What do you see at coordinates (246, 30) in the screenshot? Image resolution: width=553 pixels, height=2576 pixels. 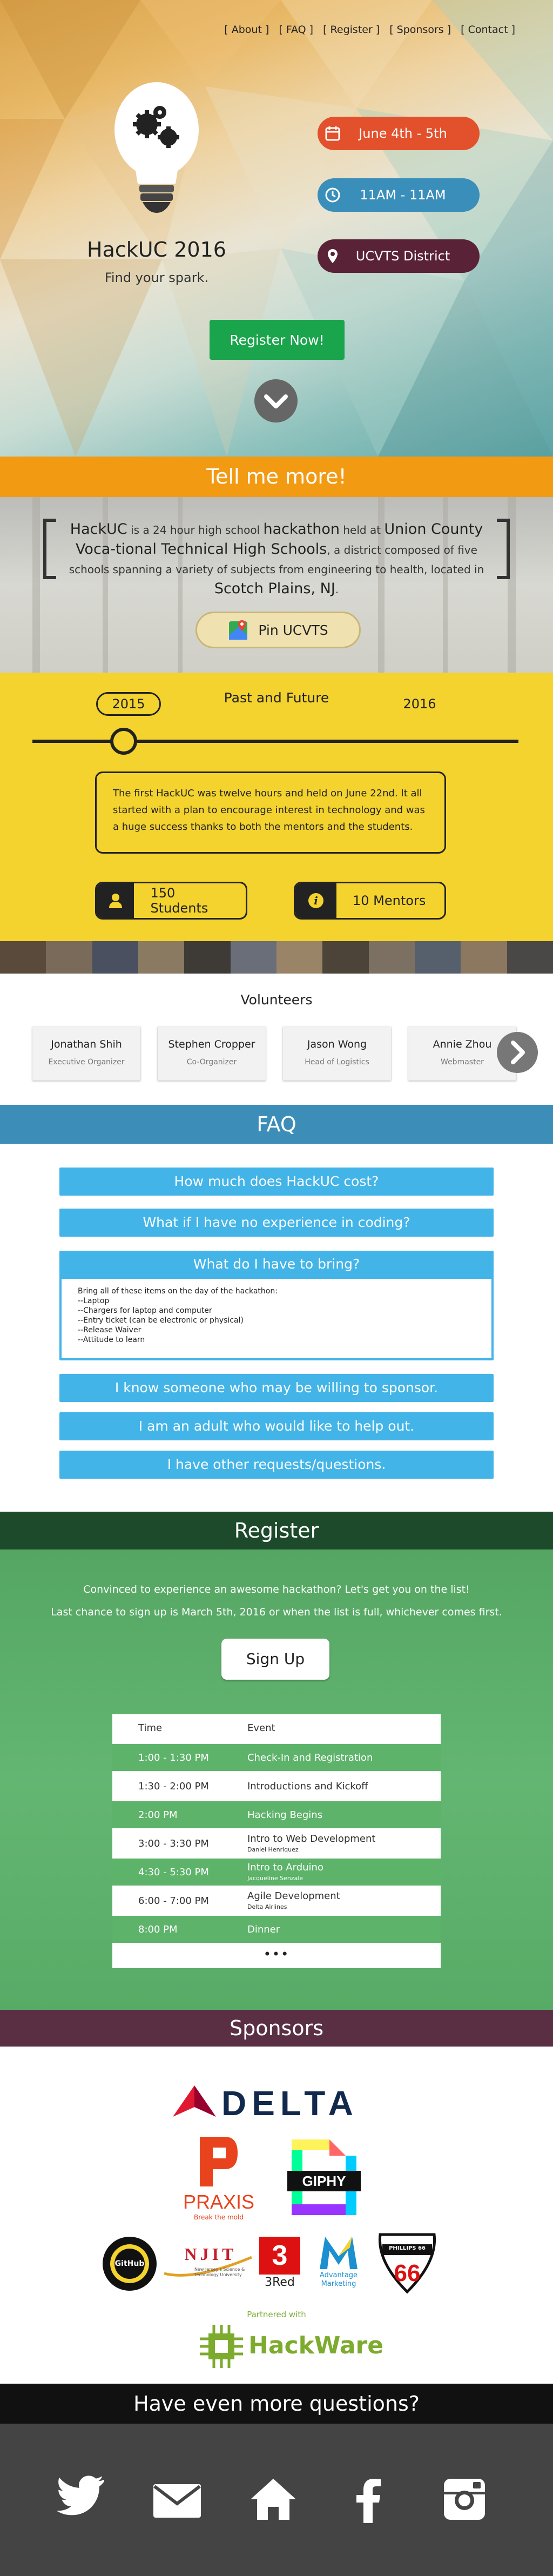 I see `nav-about: [ About ]` at bounding box center [246, 30].